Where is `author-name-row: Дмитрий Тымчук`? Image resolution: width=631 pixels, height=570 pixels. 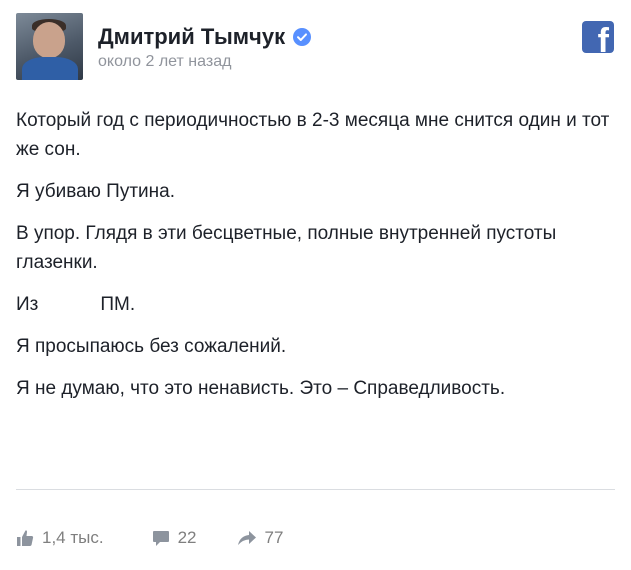
author-name-row: Дмитрий Тымчук is located at coordinates (205, 37).